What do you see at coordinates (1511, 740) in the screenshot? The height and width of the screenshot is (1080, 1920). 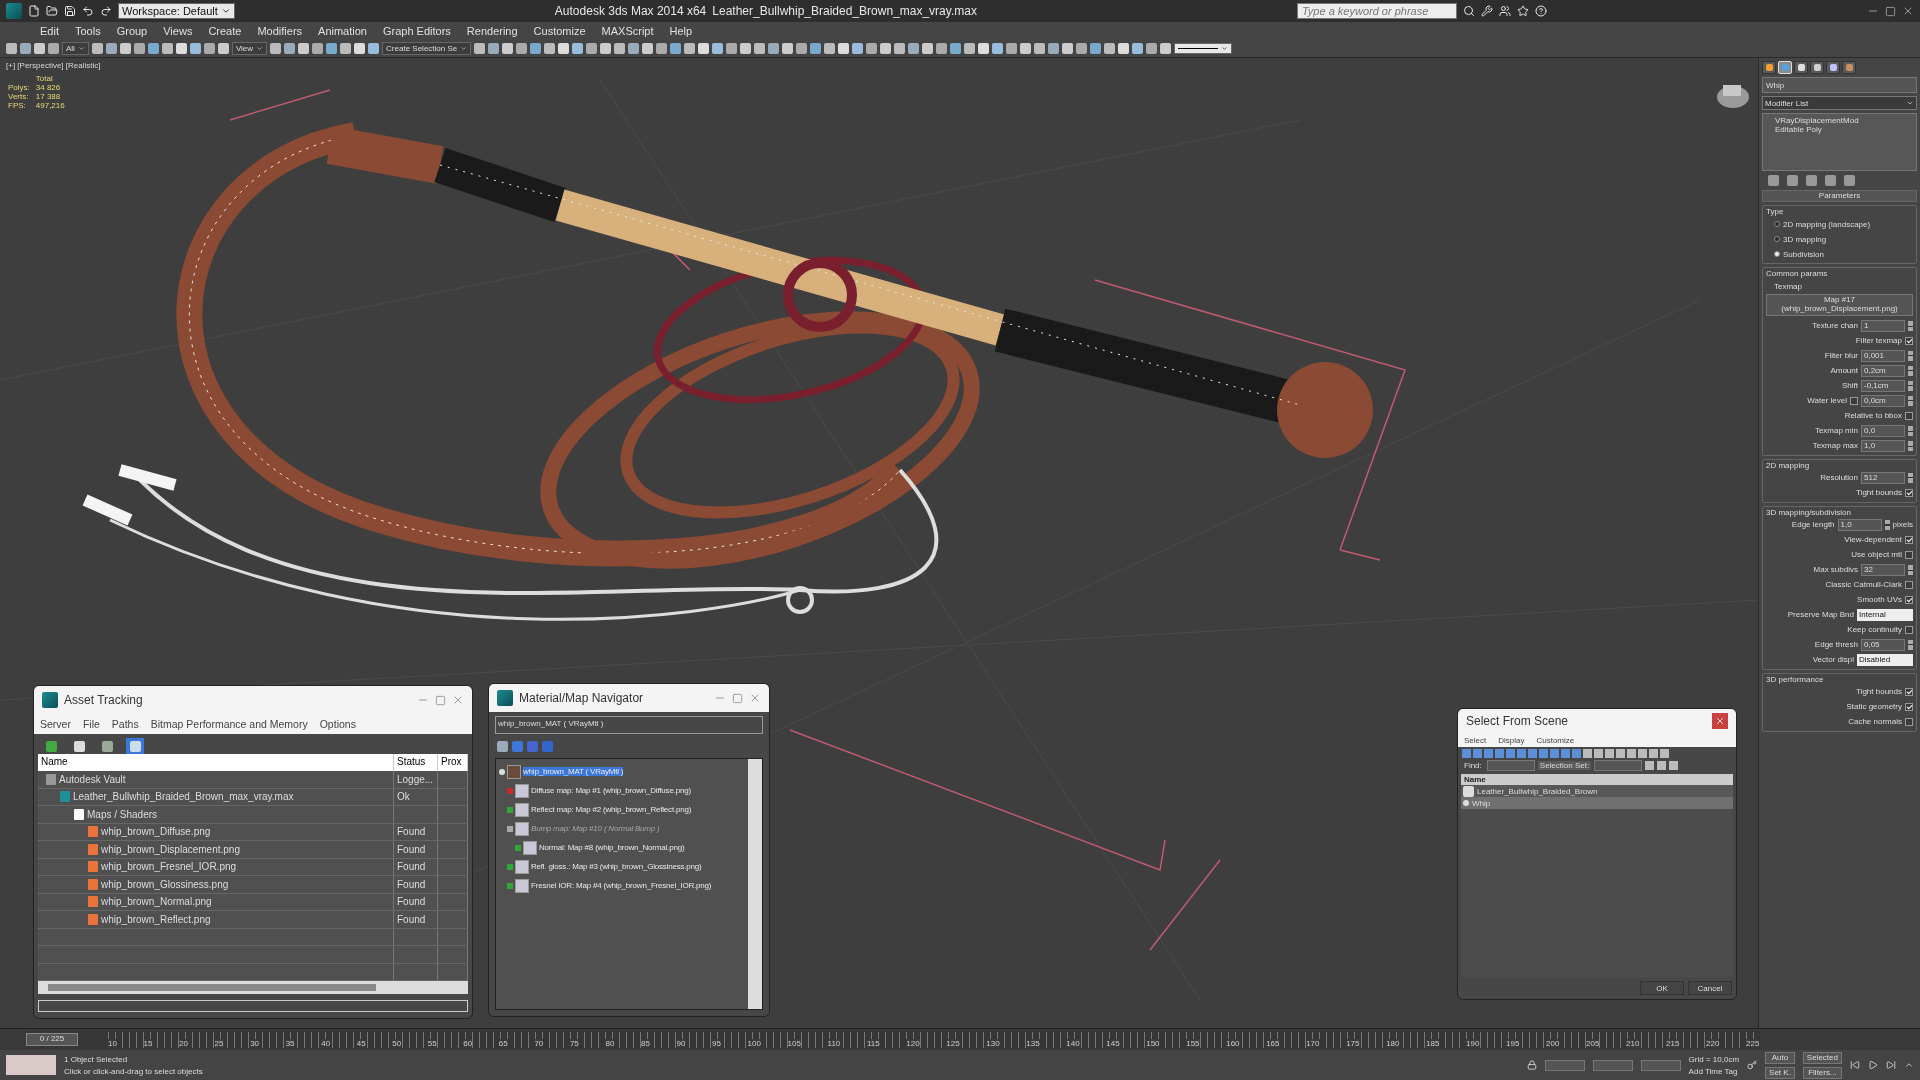 I see `menu-item: Display` at bounding box center [1511, 740].